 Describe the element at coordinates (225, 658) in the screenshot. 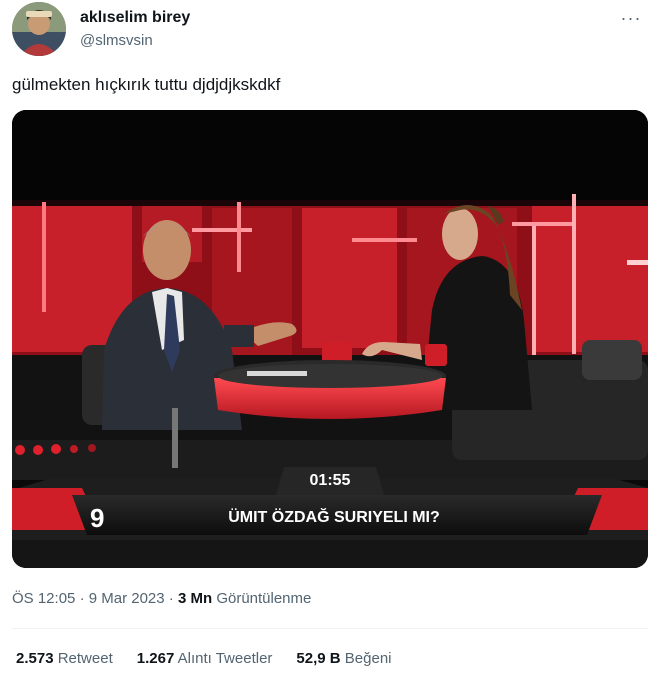

I see `quotes-label: Alıntı Tweetler` at that location.